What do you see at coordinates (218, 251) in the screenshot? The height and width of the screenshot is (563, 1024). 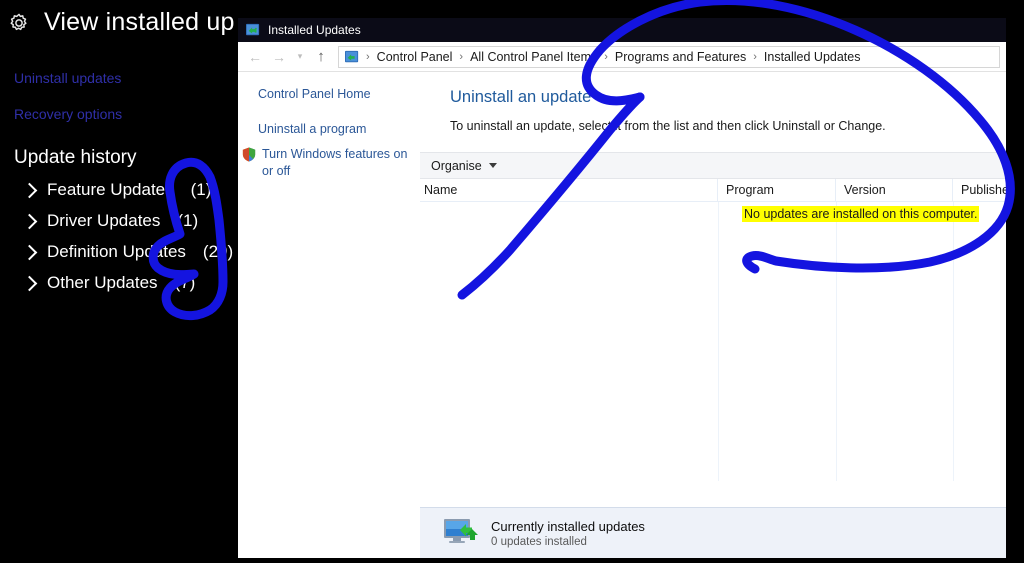 I see `history-item-count: (29)` at bounding box center [218, 251].